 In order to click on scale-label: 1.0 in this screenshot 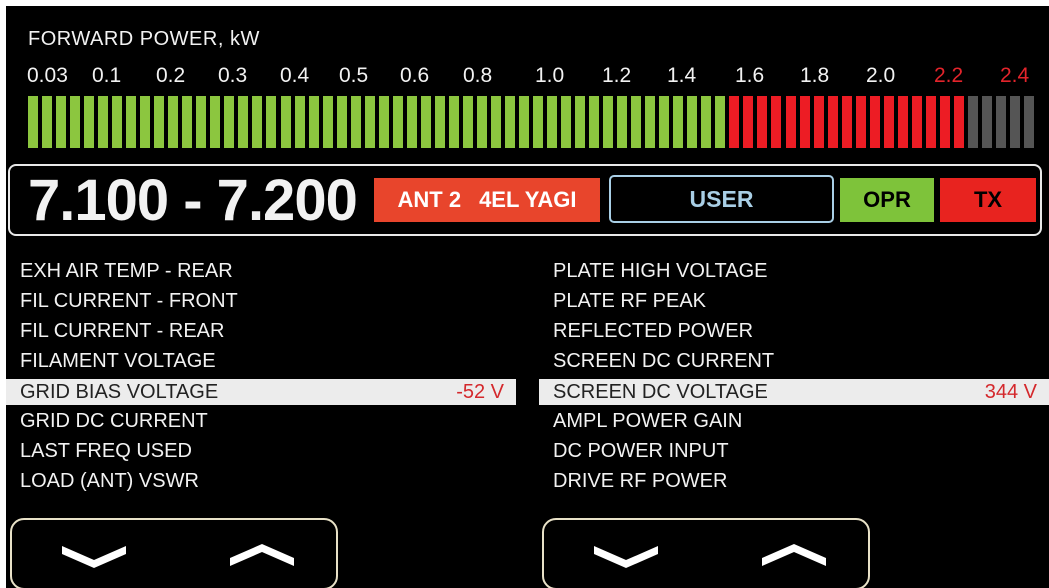, I will do `click(550, 75)`.